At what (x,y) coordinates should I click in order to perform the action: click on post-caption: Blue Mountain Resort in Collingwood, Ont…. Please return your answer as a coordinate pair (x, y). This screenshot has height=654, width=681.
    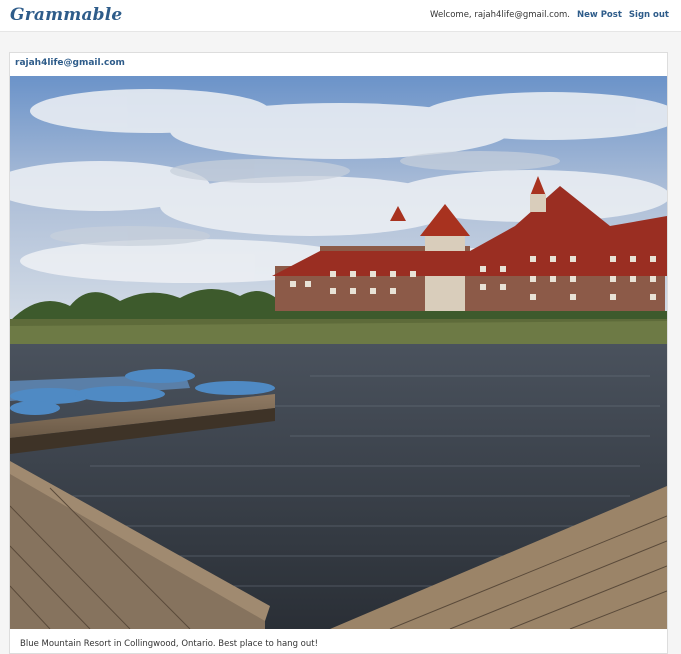
    Looking at the image, I should click on (169, 644).